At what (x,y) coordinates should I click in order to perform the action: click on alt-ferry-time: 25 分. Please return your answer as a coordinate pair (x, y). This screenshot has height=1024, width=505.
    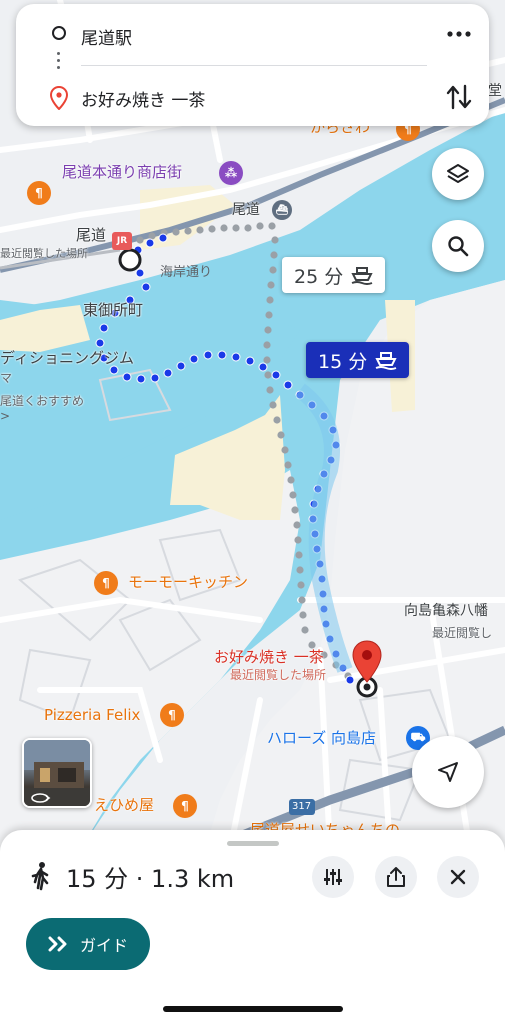
    Looking at the image, I should click on (319, 276).